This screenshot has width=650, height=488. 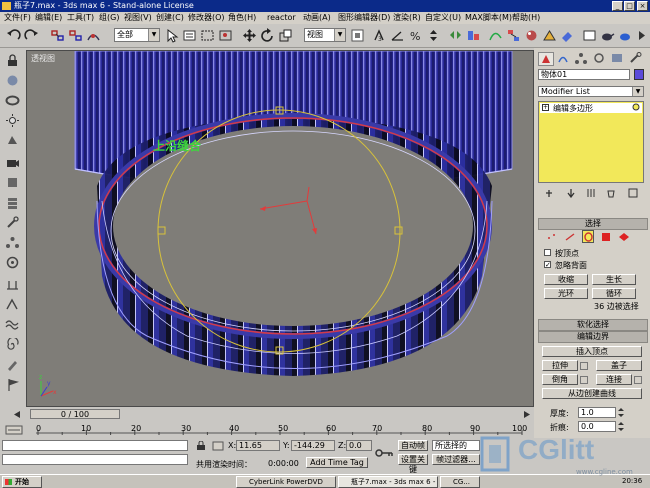 What do you see at coordinates (618, 59) in the screenshot?
I see `tab-display` at bounding box center [618, 59].